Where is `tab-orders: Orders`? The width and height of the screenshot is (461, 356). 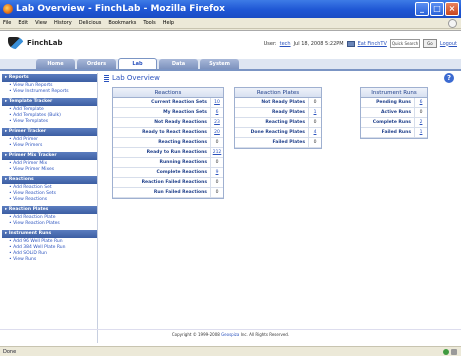 tab-orders: Orders is located at coordinates (96, 64).